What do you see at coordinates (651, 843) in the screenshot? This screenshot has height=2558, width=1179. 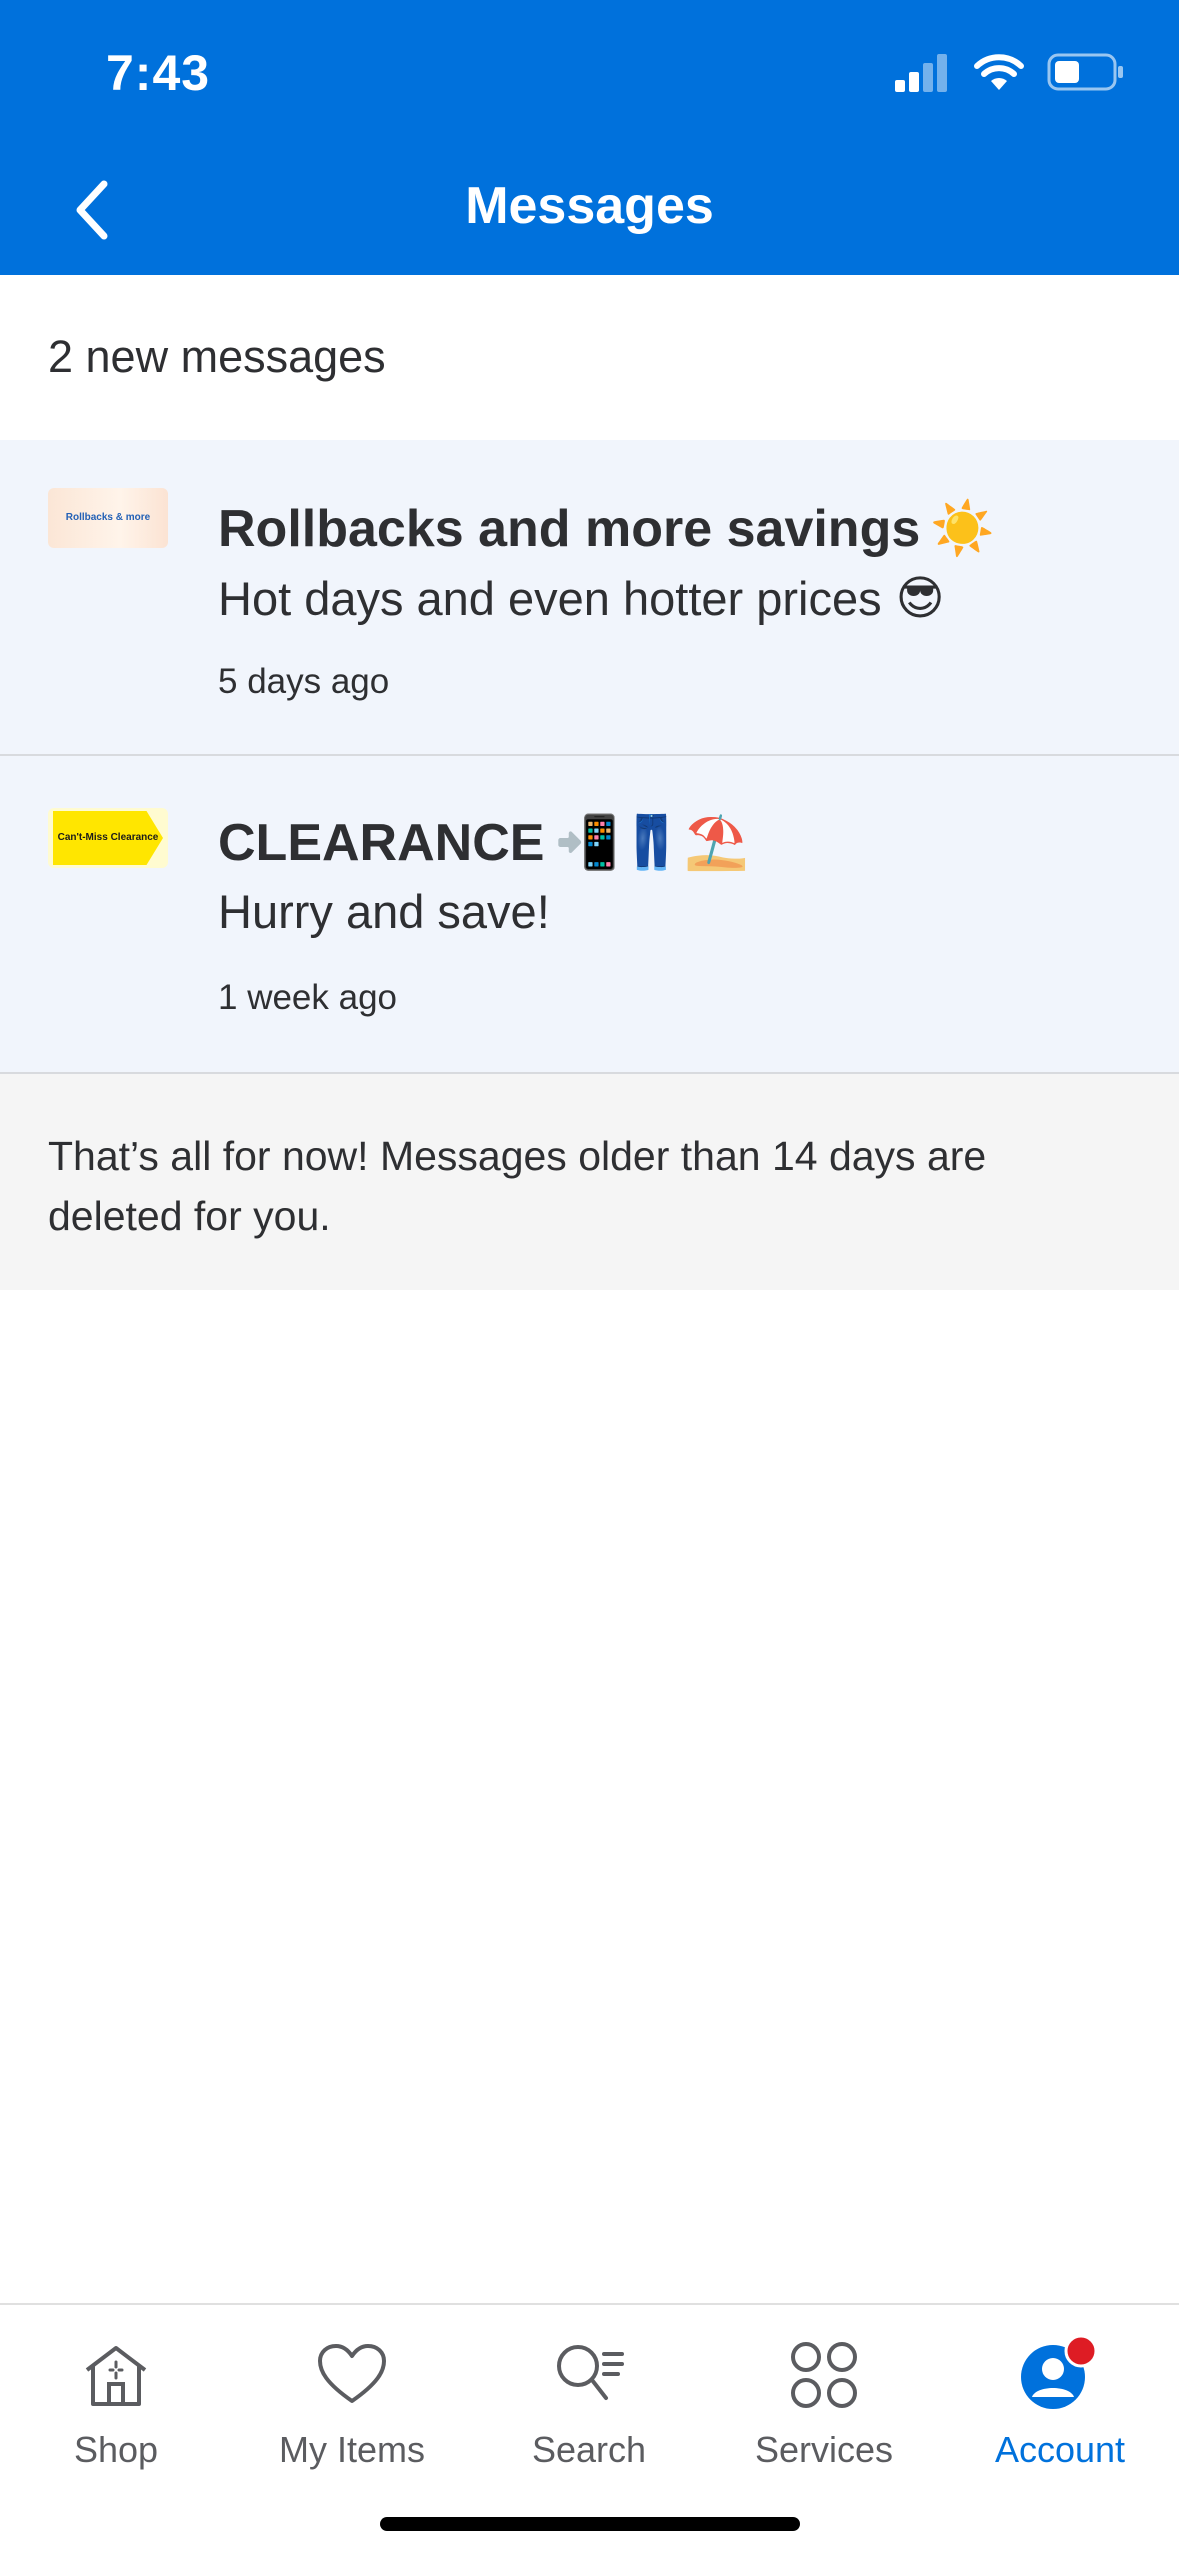 I see `title-emojis: 📲👖⛱️` at bounding box center [651, 843].